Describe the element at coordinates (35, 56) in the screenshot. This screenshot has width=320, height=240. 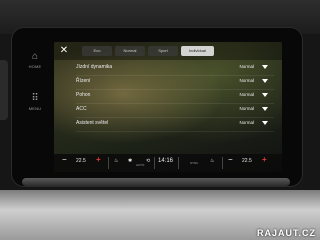
I see `home-icon: ⌂` at that location.